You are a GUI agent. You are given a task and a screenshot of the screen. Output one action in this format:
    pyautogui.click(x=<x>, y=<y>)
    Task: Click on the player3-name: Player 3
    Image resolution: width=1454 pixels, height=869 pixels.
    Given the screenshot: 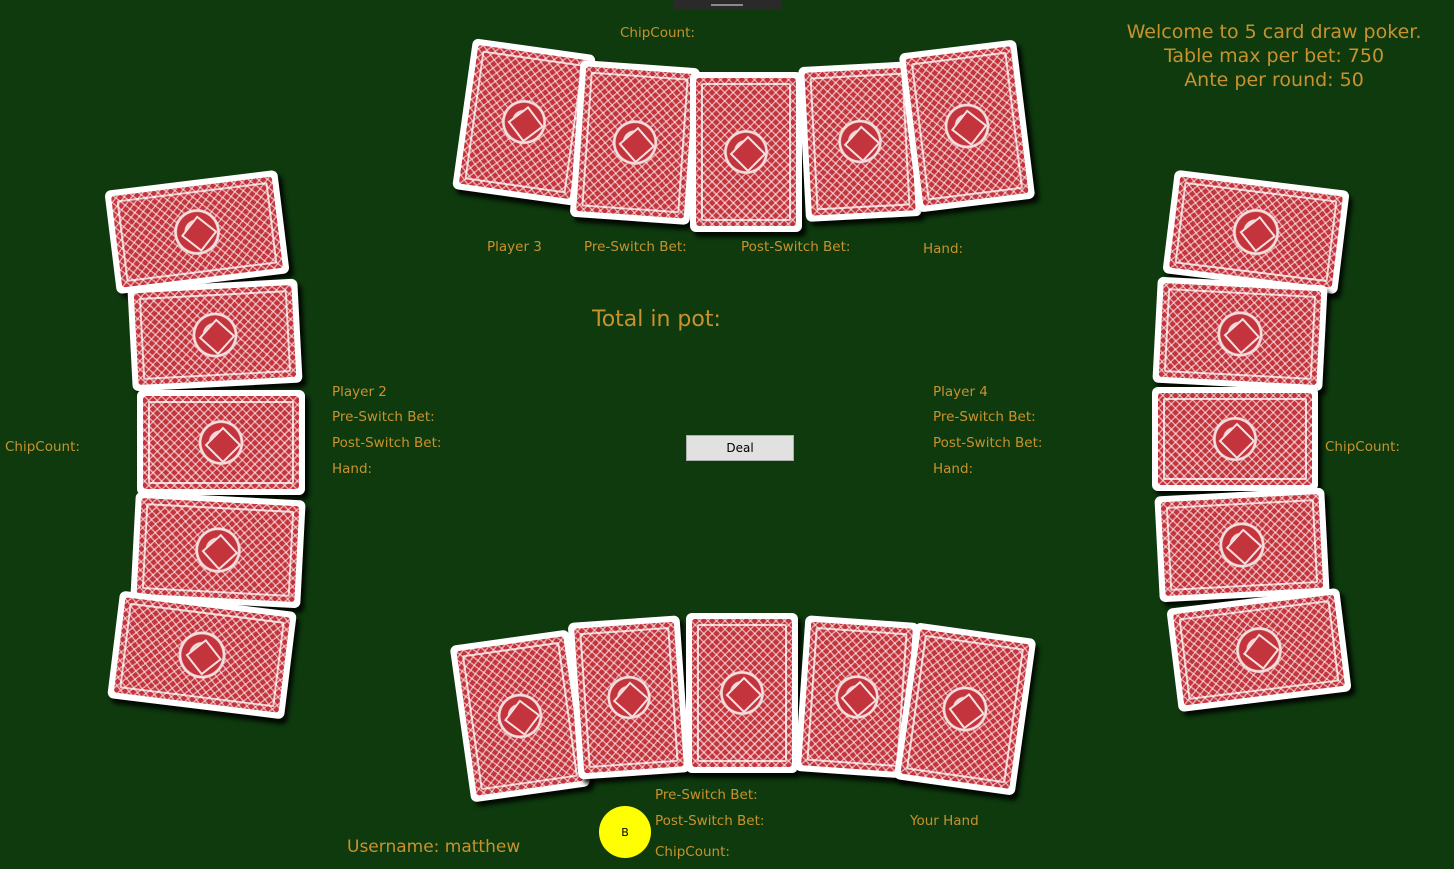 What is the action you would take?
    pyautogui.click(x=514, y=247)
    